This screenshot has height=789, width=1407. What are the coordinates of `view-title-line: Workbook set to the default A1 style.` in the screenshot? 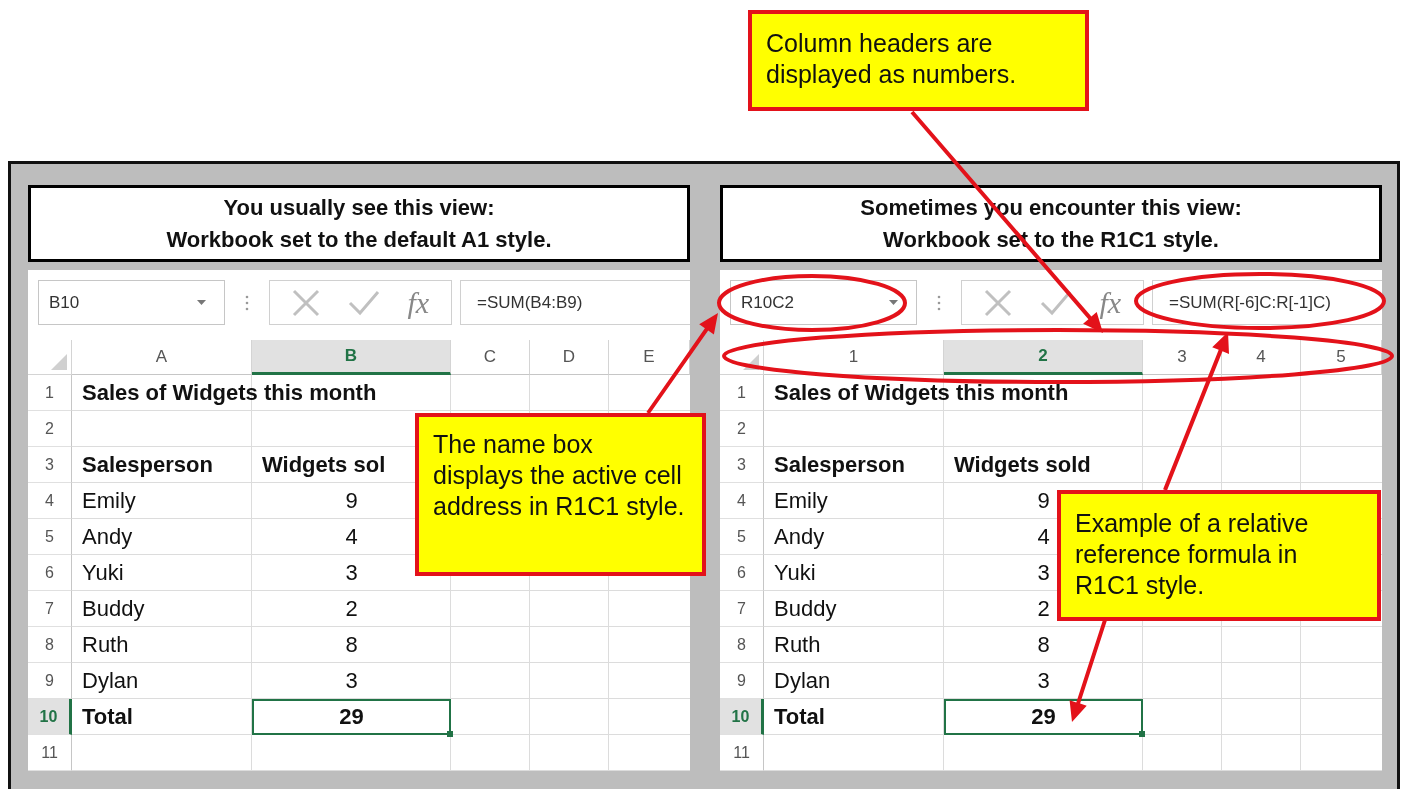 It's located at (359, 239).